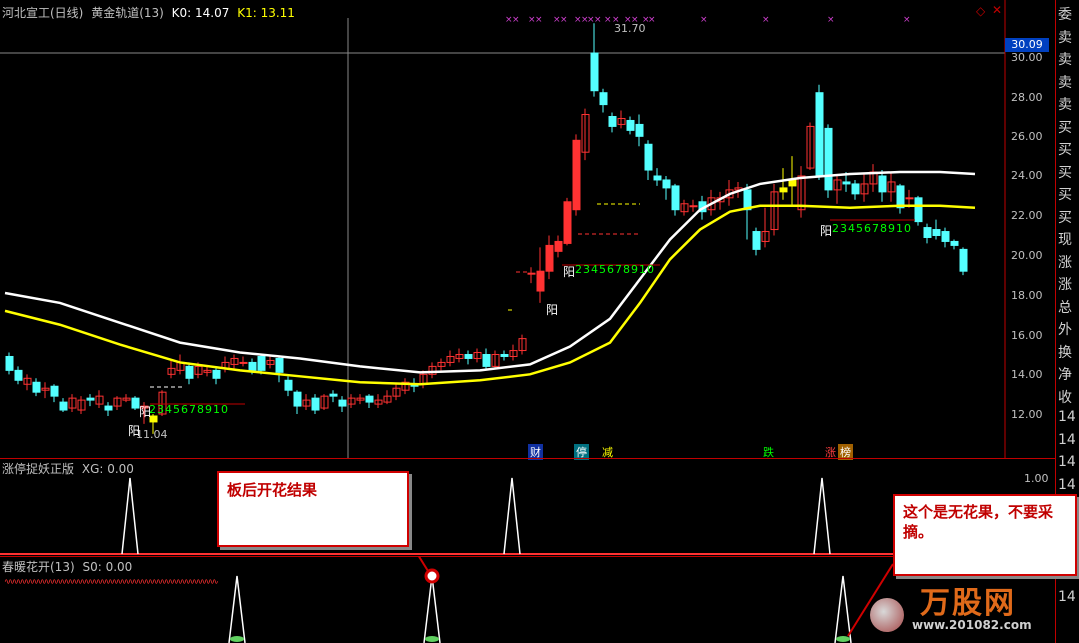 The width and height of the screenshot is (1079, 643). I want to click on pattern-mark: ∿, so click(215, 581).